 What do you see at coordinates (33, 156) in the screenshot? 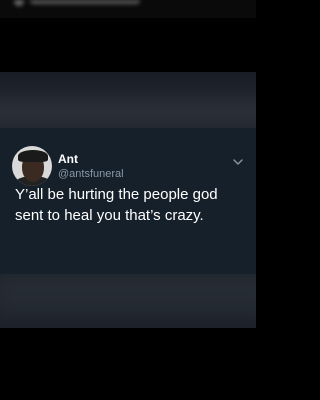
I see `avatar-hat` at bounding box center [33, 156].